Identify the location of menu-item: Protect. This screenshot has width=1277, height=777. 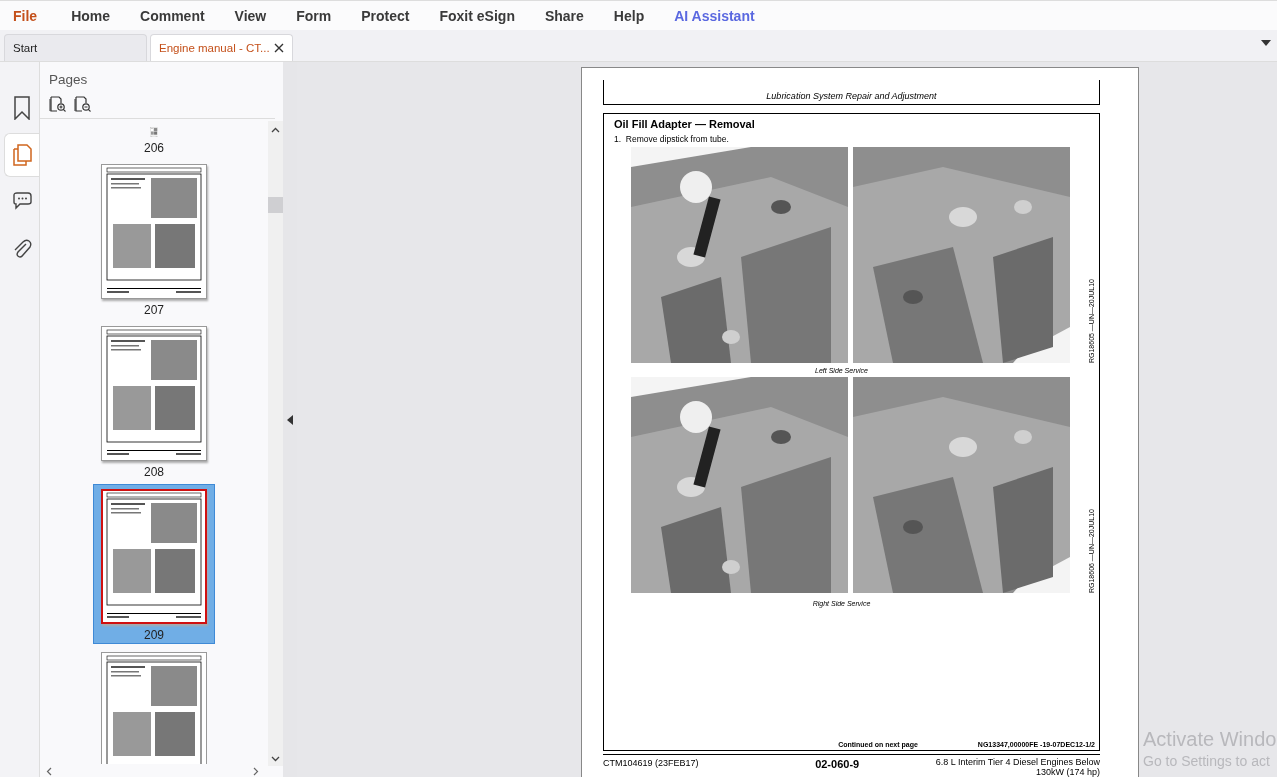
(385, 15).